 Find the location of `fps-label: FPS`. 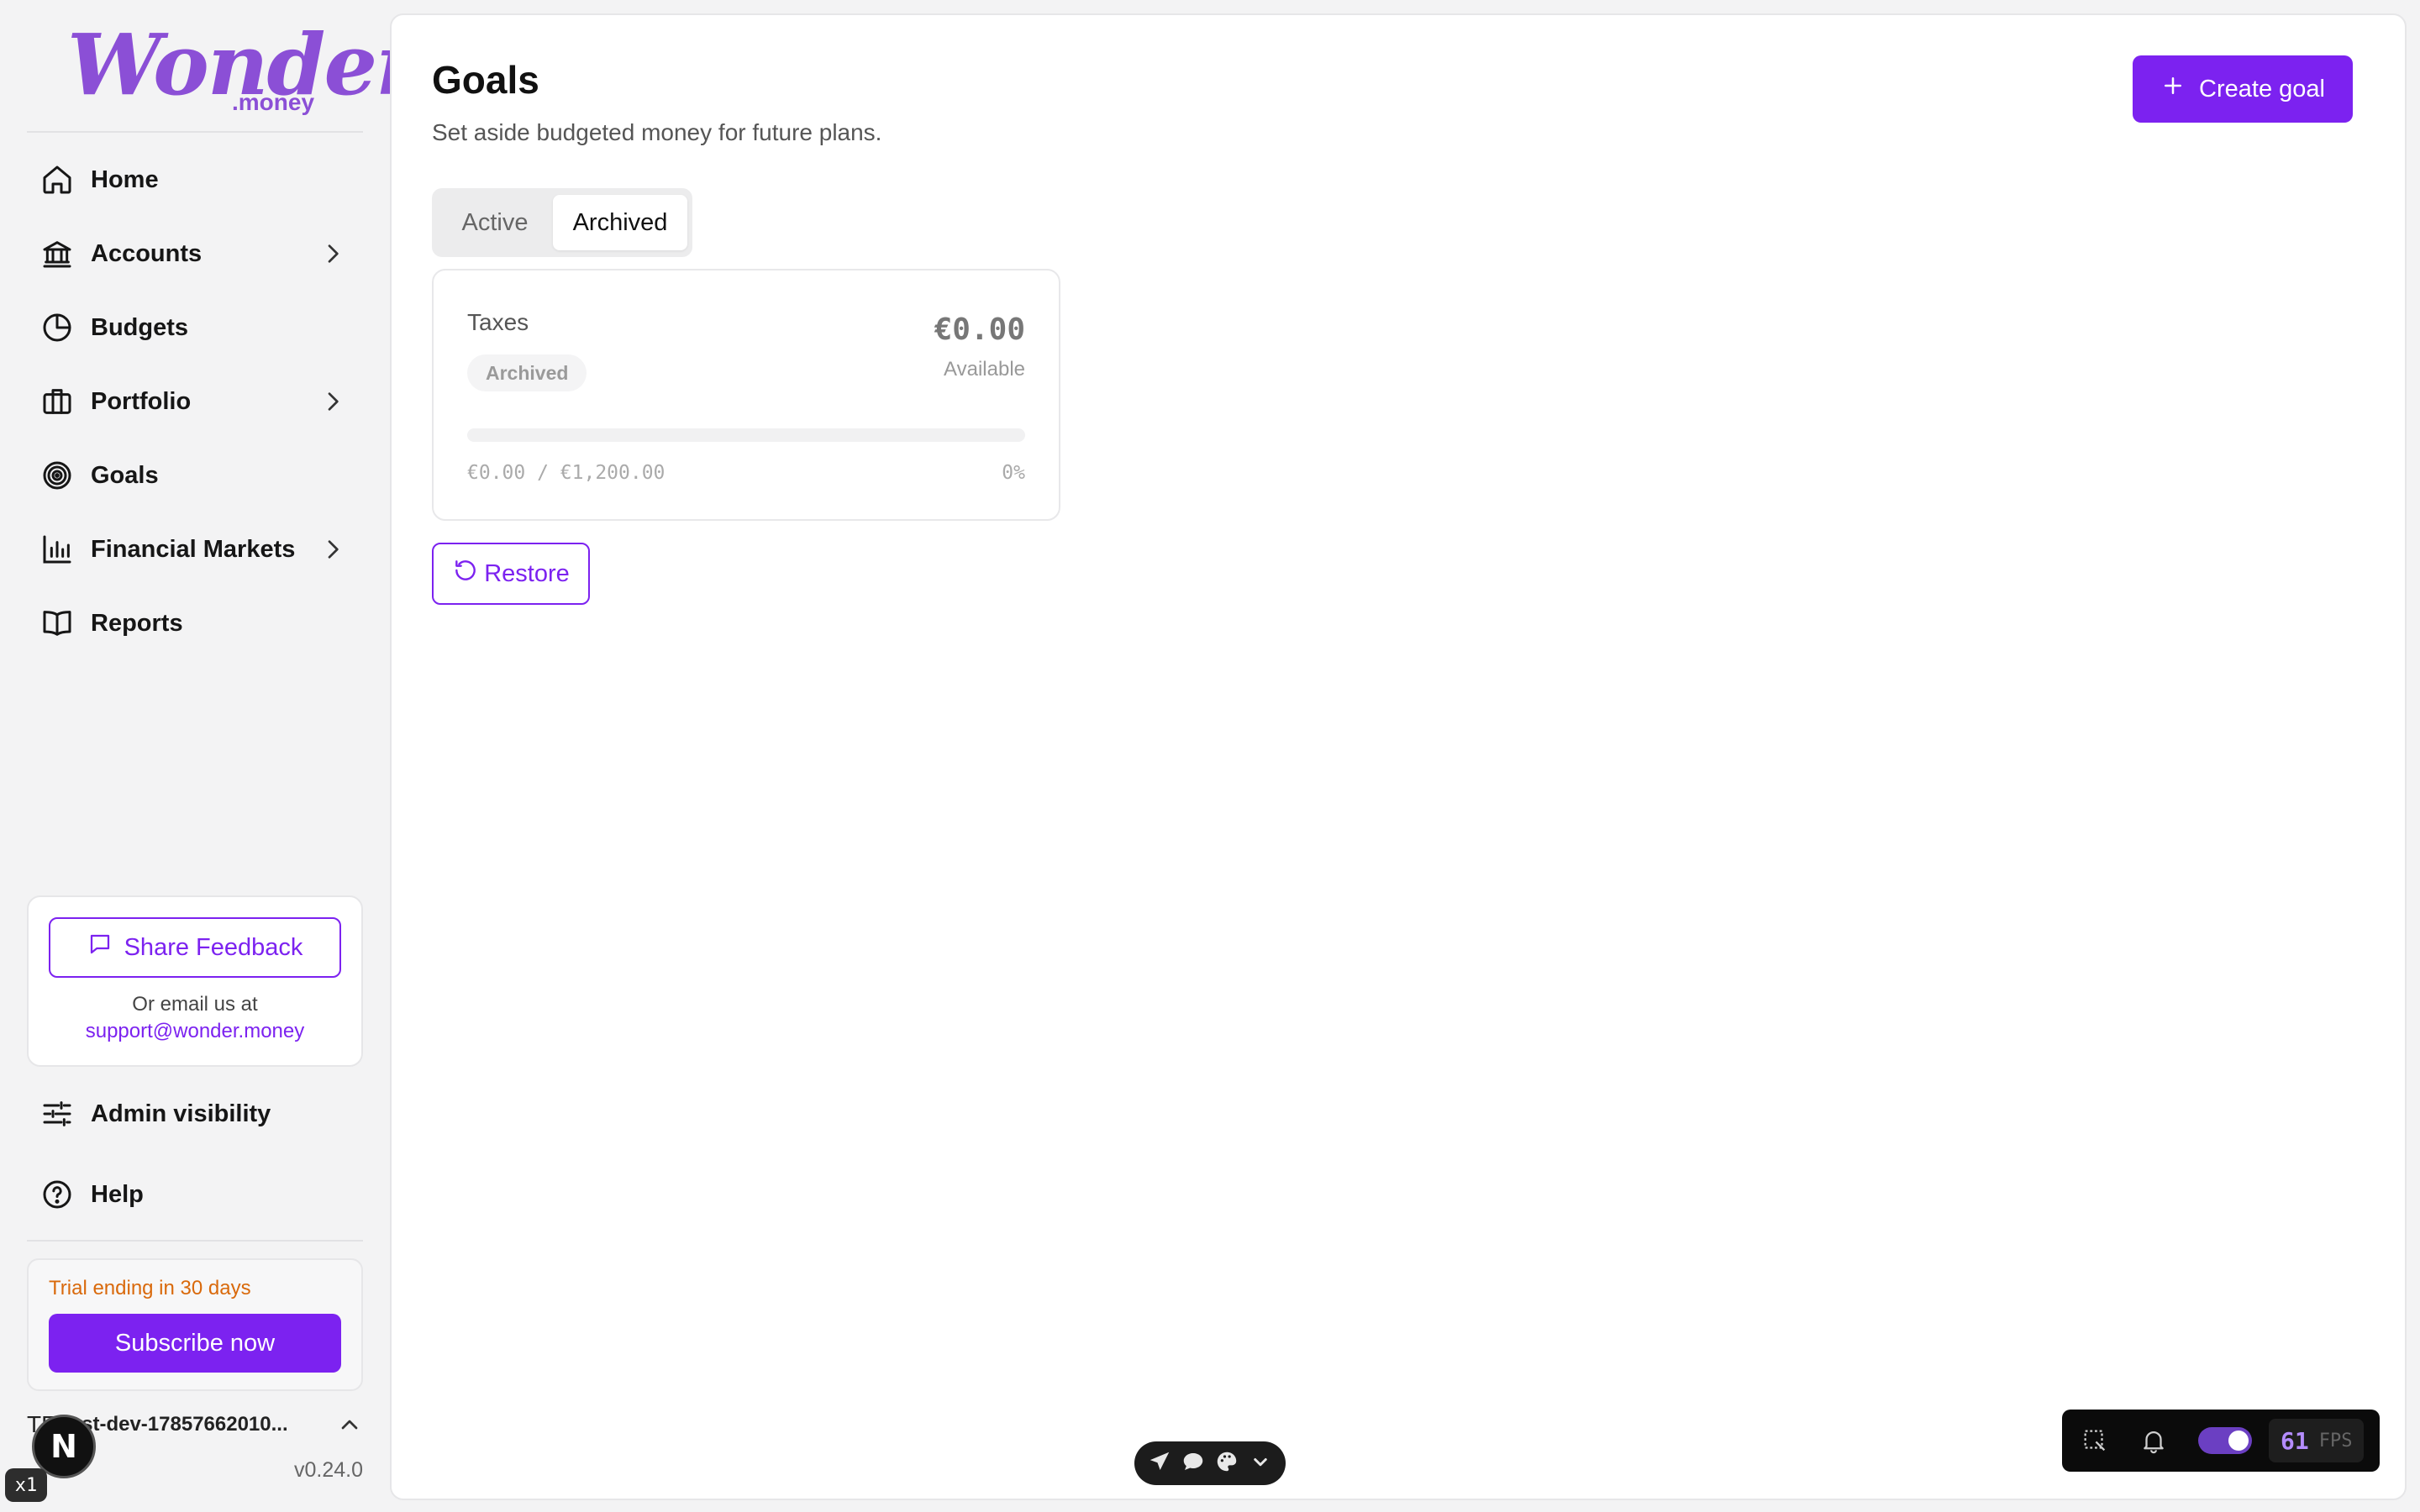

fps-label: FPS is located at coordinates (2335, 1441).